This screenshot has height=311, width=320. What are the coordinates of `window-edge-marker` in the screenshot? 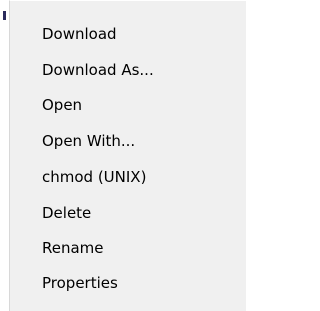 It's located at (4, 15).